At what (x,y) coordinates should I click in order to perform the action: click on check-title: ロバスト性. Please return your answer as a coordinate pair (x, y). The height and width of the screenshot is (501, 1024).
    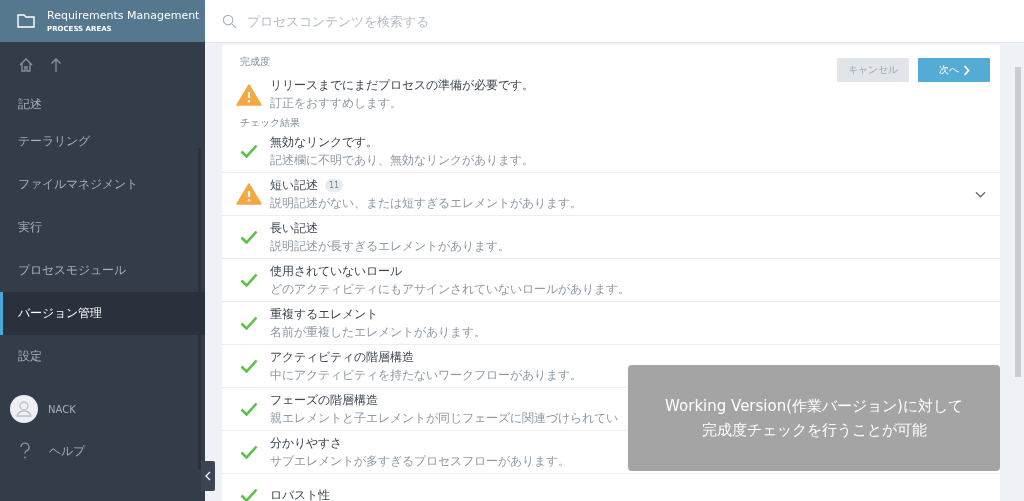
    Looking at the image, I should click on (300, 493).